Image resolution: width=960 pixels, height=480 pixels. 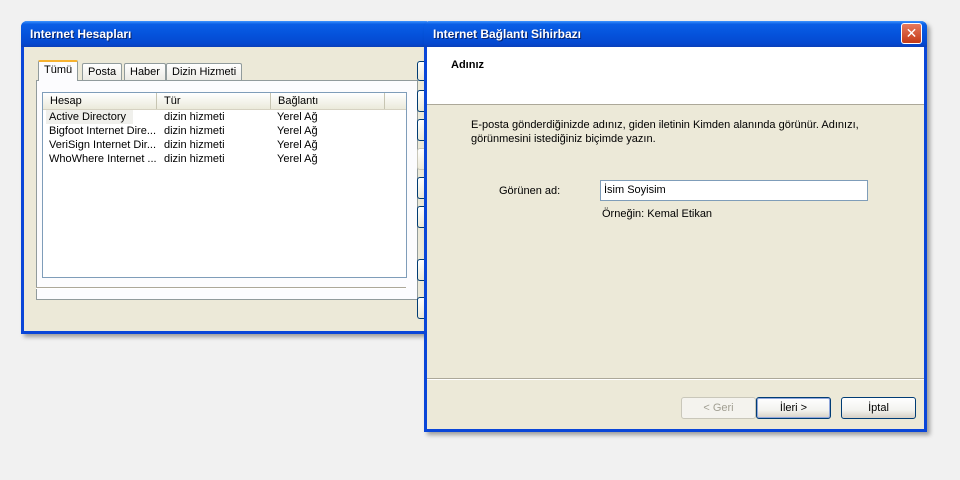 I want to click on next-button: İleri >, so click(x=793, y=408).